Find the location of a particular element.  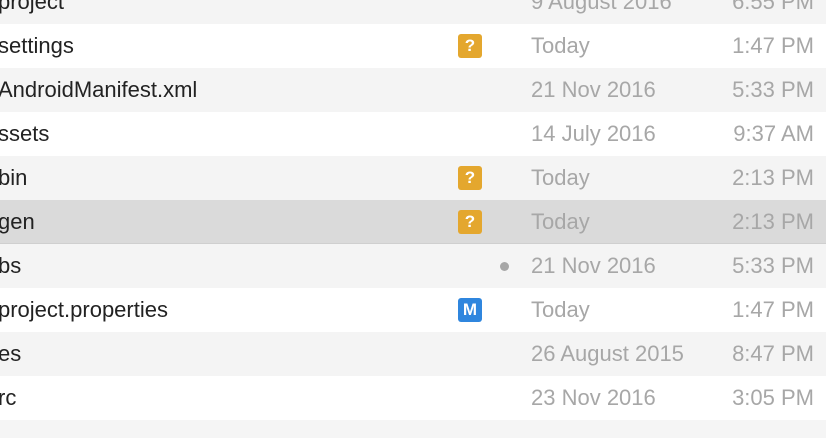

file-name: project.properties is located at coordinates (84, 309).